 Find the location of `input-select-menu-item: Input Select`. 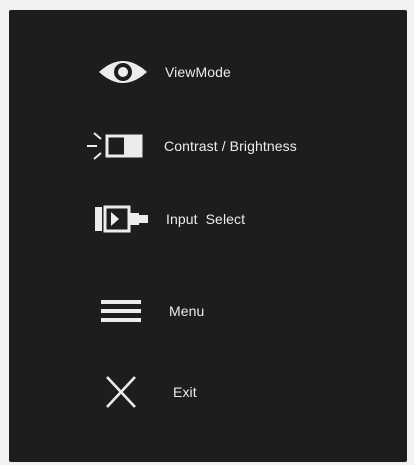

input-select-menu-item: Input Select is located at coordinates (208, 219).